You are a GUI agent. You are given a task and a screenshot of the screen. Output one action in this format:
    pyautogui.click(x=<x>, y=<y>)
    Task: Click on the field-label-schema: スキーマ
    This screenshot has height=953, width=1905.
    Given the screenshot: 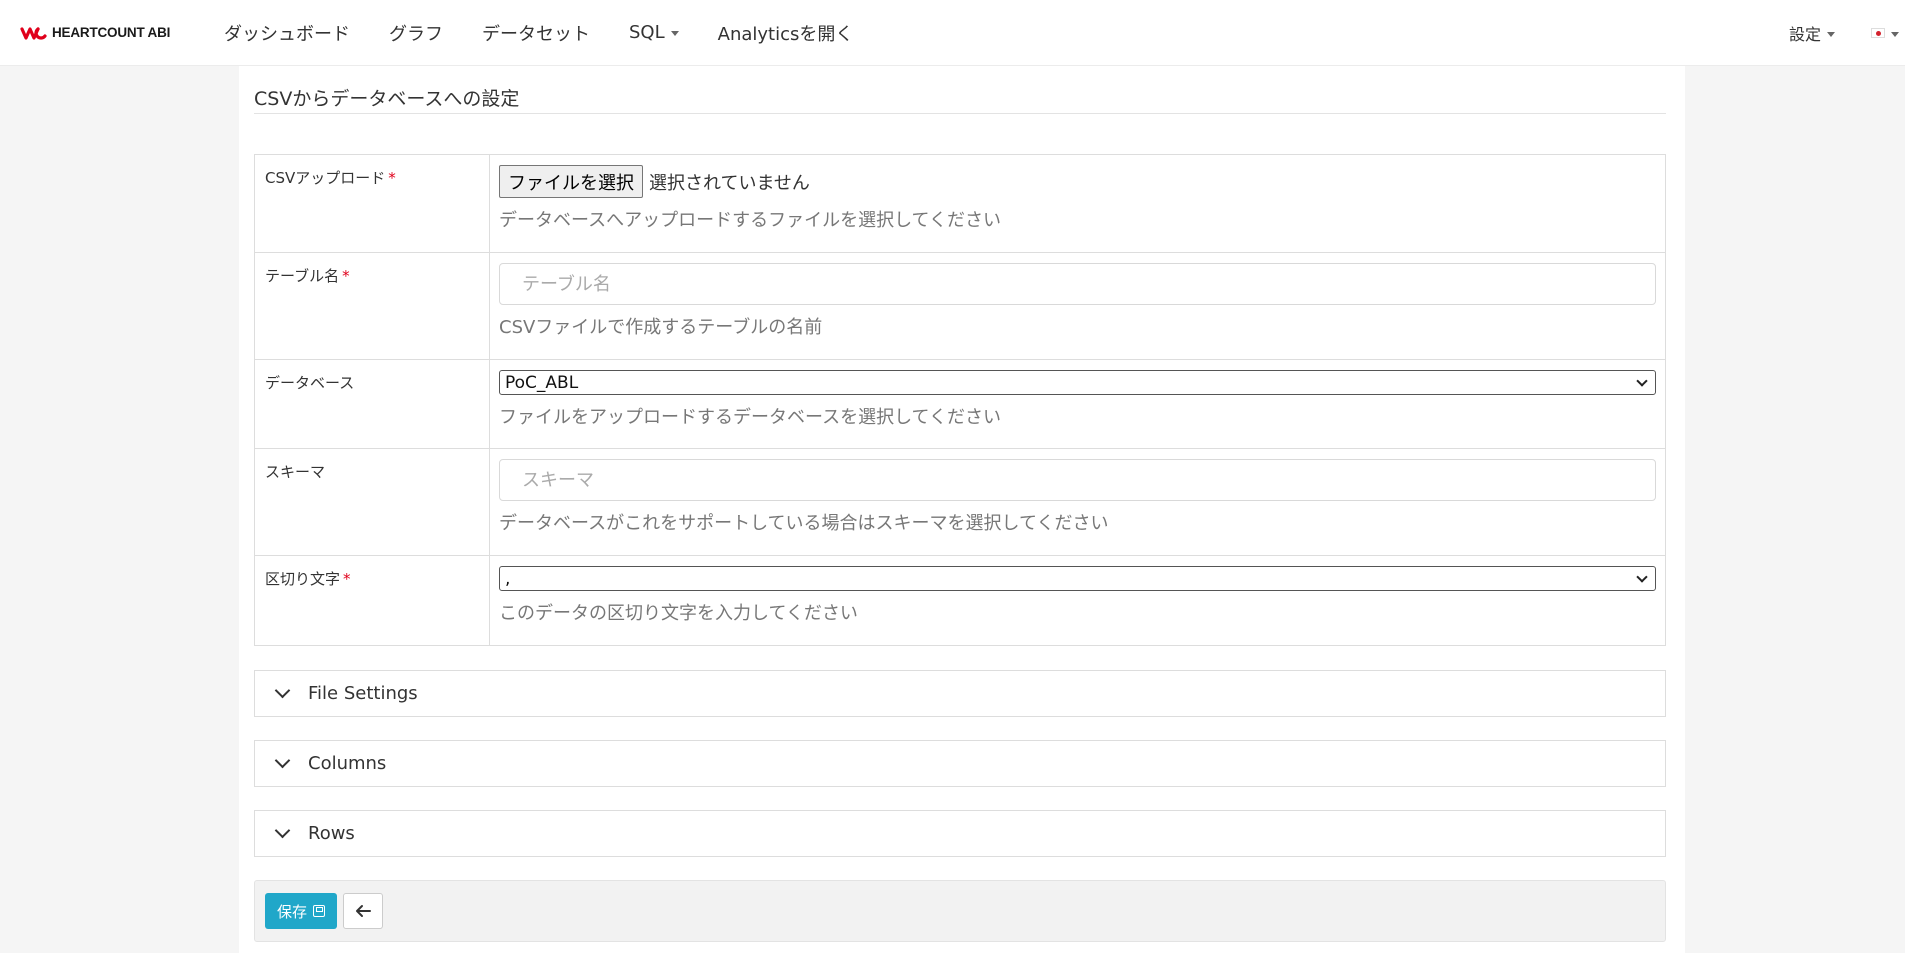 What is the action you would take?
    pyautogui.click(x=372, y=502)
    